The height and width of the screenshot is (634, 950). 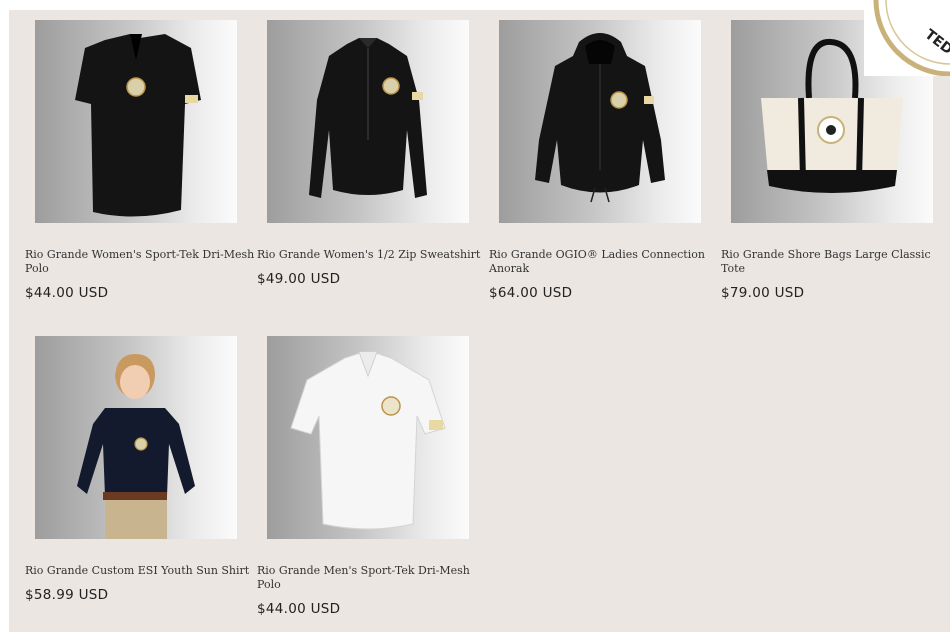 What do you see at coordinates (141, 571) in the screenshot?
I see `product-title: Rio Grande Custom ESI Youth Sun Shirt` at bounding box center [141, 571].